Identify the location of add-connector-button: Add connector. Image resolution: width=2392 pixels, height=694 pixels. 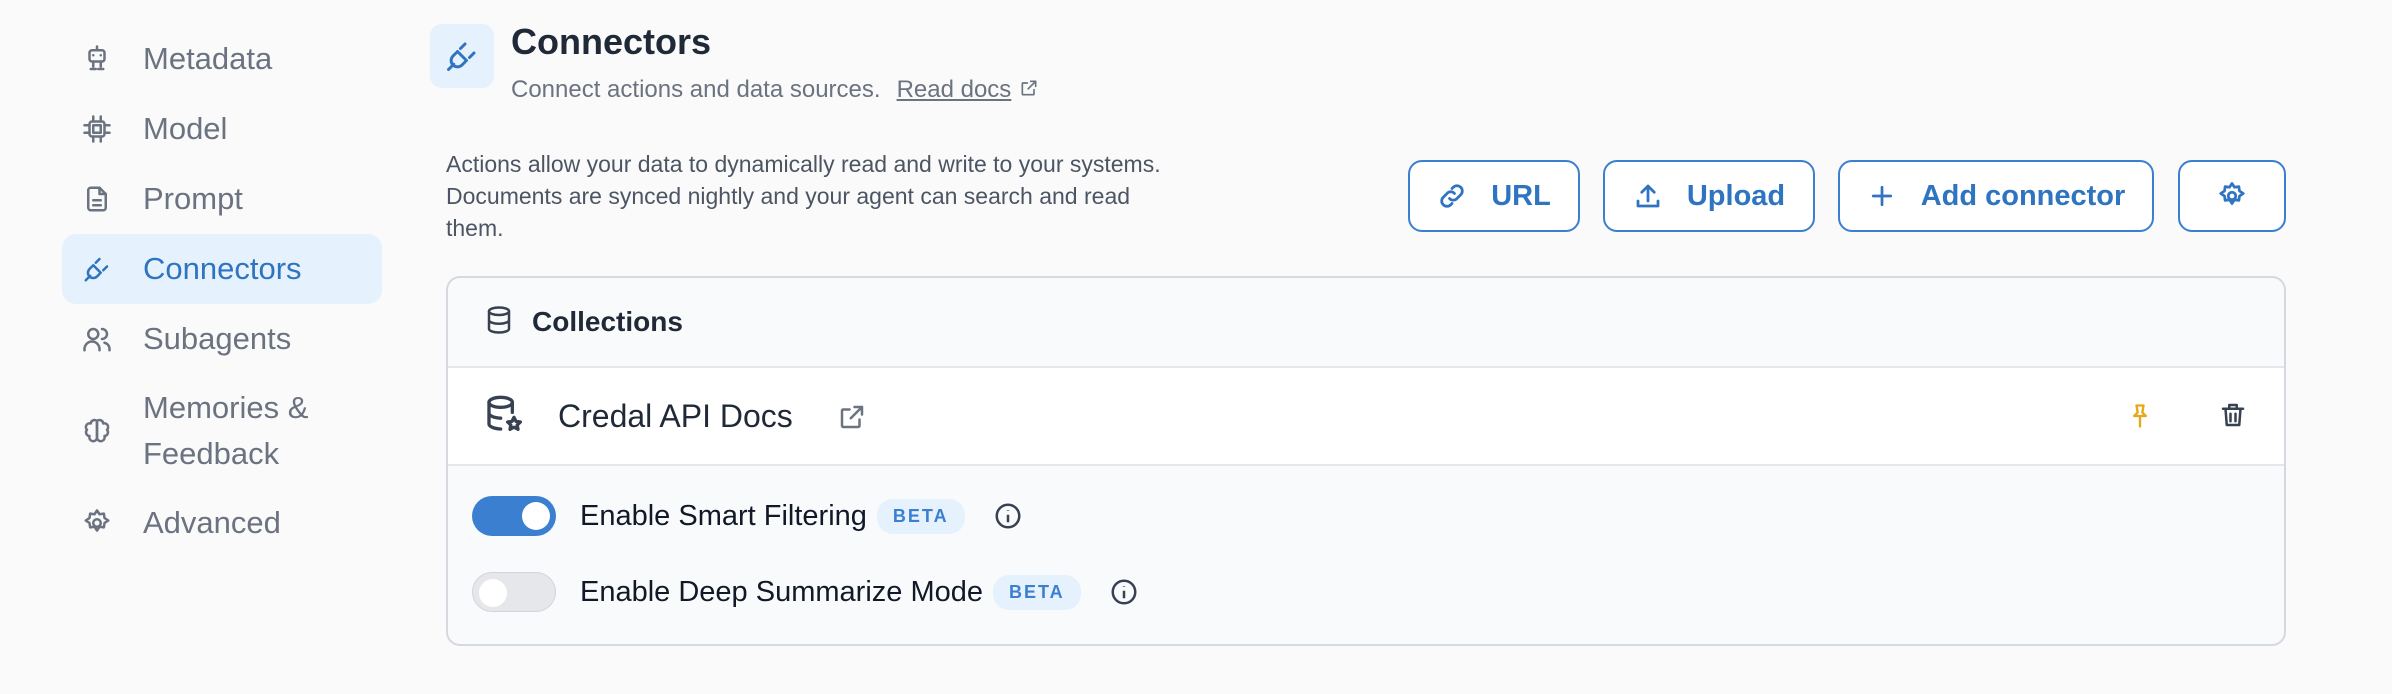
(1996, 196).